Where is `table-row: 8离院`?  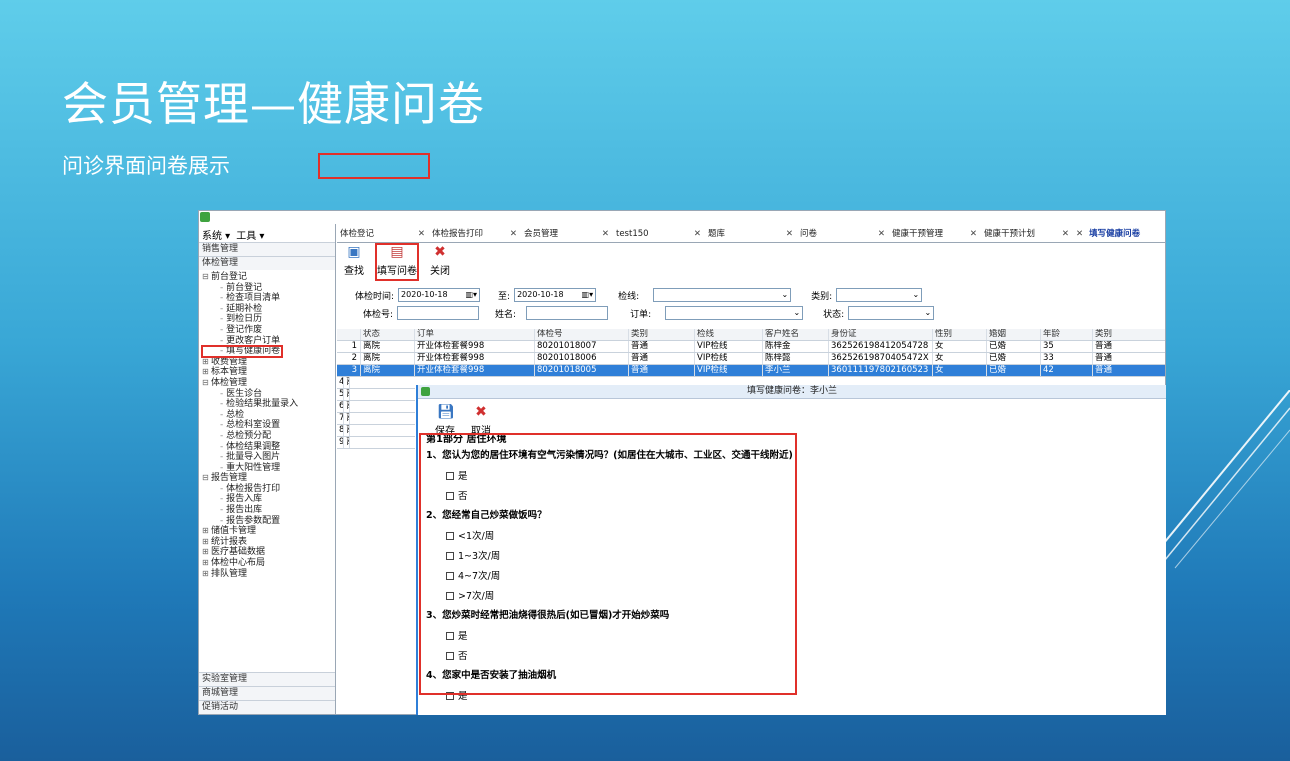
table-row: 8离院 is located at coordinates (376, 431).